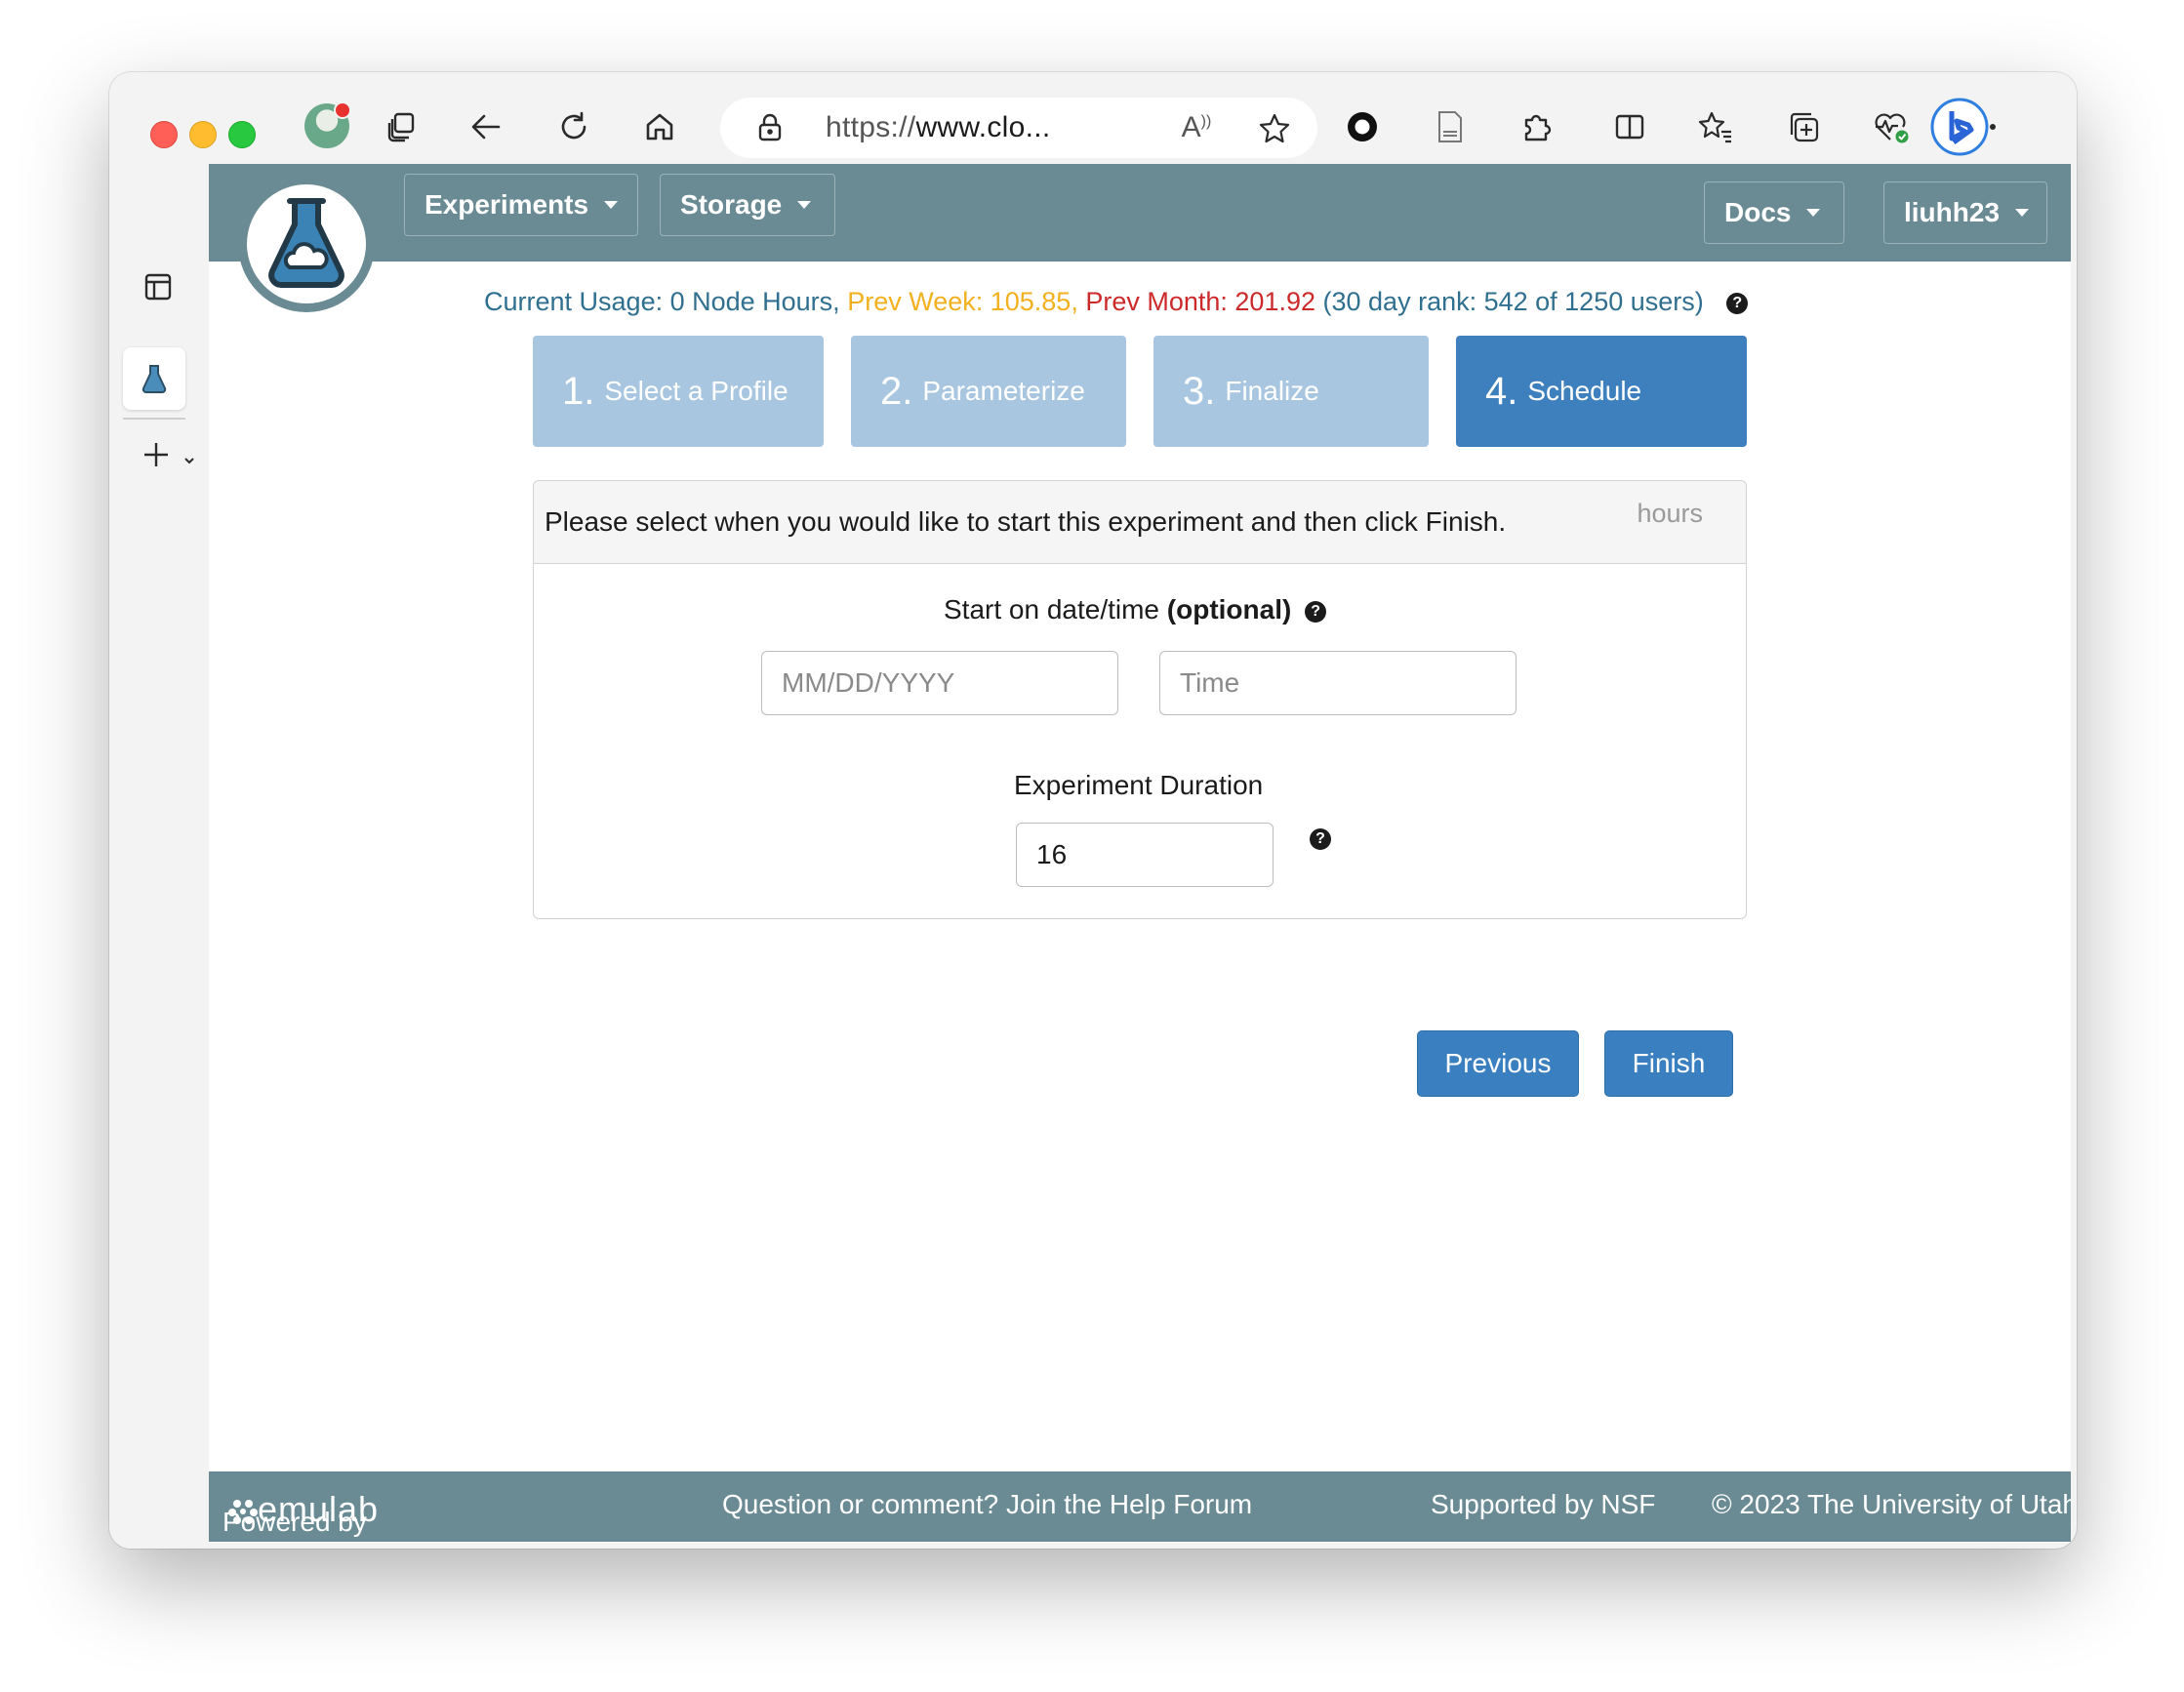 This screenshot has height=1692, width=2184. What do you see at coordinates (156, 454) in the screenshot?
I see `new-tab-icon` at bounding box center [156, 454].